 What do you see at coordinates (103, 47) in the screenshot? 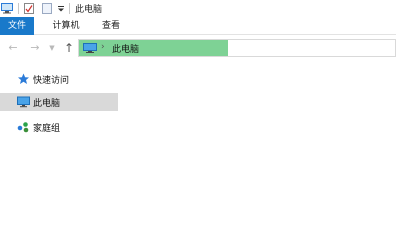
I see `breadcrumb-chevron-icon: ›` at bounding box center [103, 47].